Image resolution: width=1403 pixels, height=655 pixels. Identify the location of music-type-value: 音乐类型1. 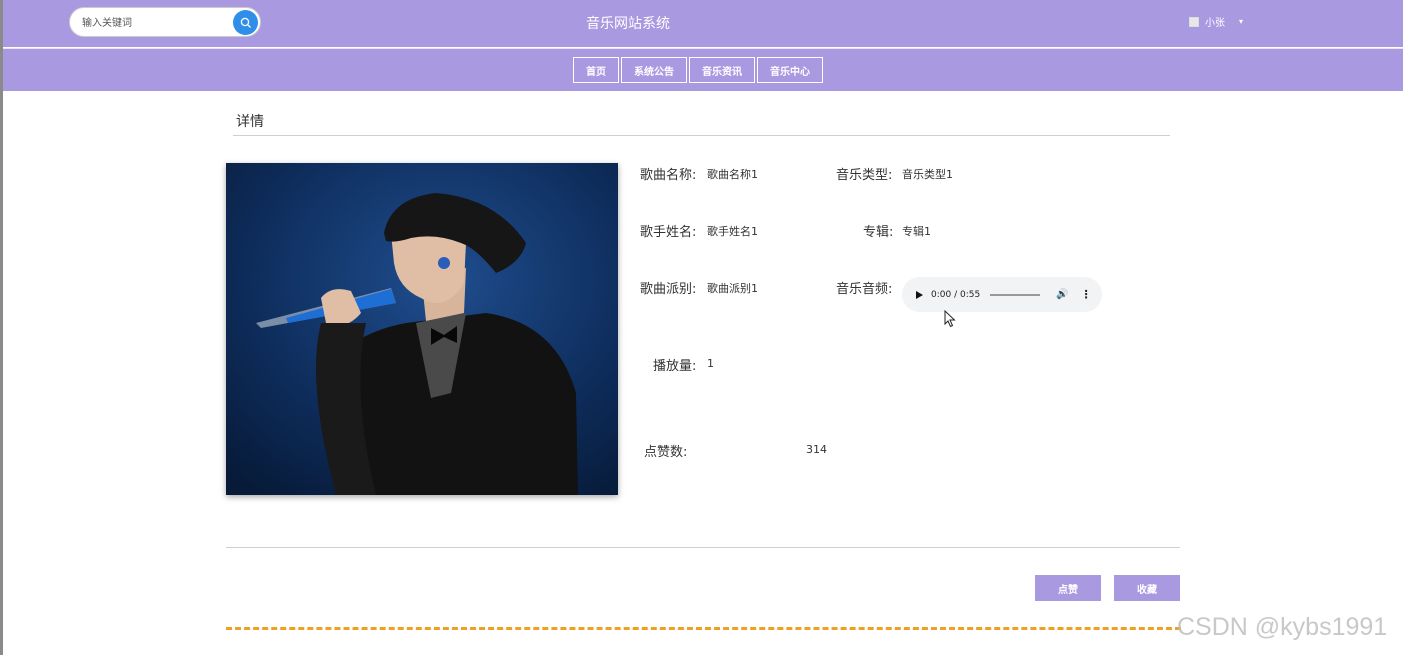
(927, 174).